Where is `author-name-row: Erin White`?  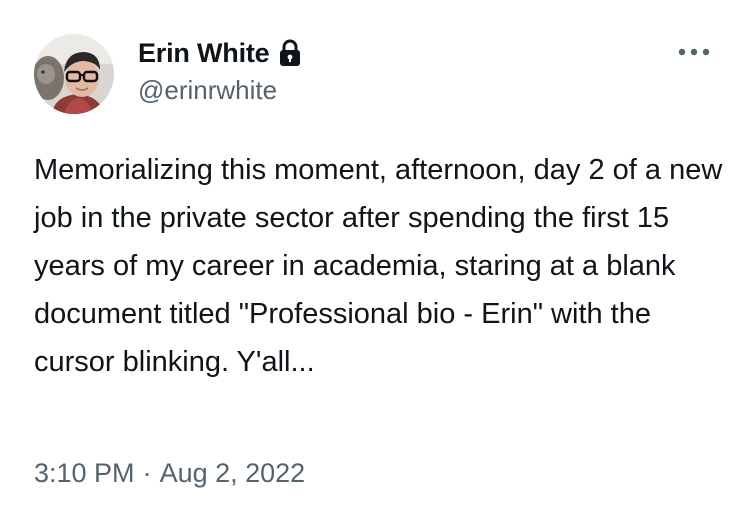
author-name-row: Erin White is located at coordinates (220, 53).